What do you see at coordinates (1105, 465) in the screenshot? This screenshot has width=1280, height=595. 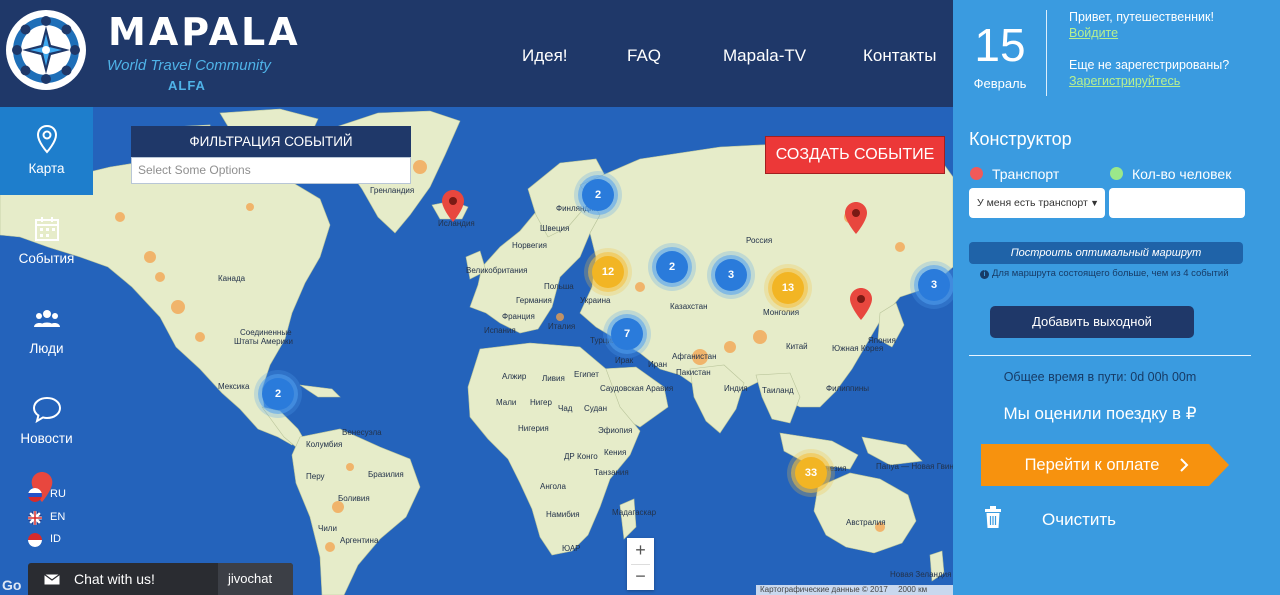 I see `proceed-to-payment-button: Перейти к оплате` at bounding box center [1105, 465].